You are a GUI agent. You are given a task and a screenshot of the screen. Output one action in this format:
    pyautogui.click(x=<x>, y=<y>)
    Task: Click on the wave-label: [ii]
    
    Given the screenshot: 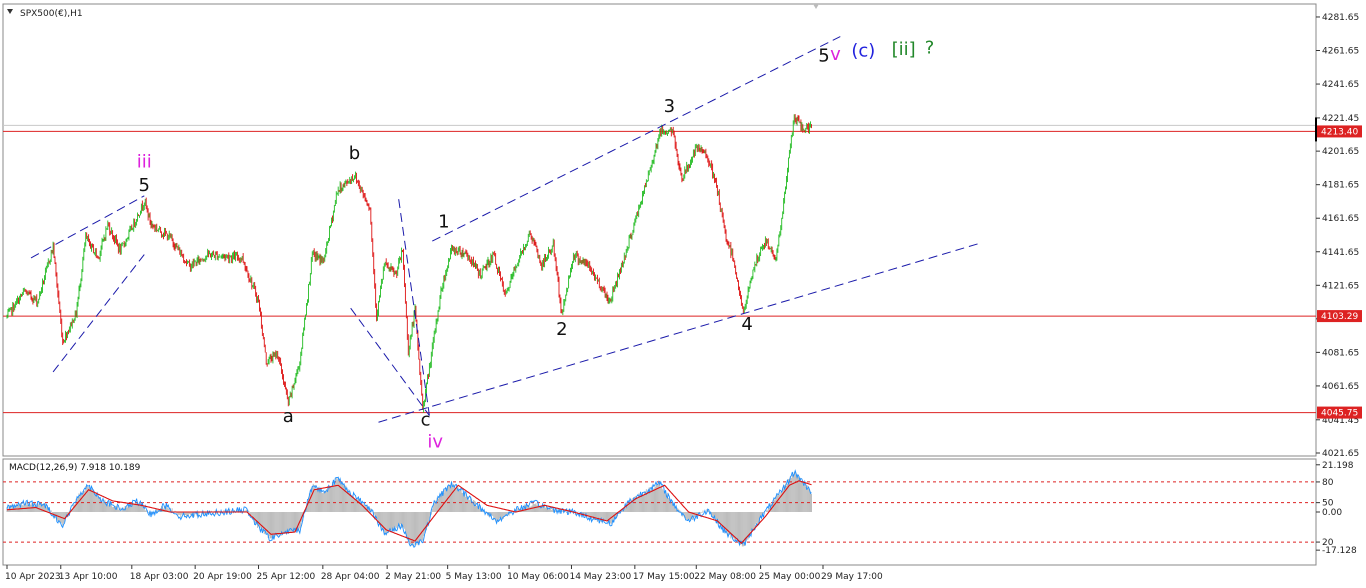 What is the action you would take?
    pyautogui.click(x=904, y=49)
    